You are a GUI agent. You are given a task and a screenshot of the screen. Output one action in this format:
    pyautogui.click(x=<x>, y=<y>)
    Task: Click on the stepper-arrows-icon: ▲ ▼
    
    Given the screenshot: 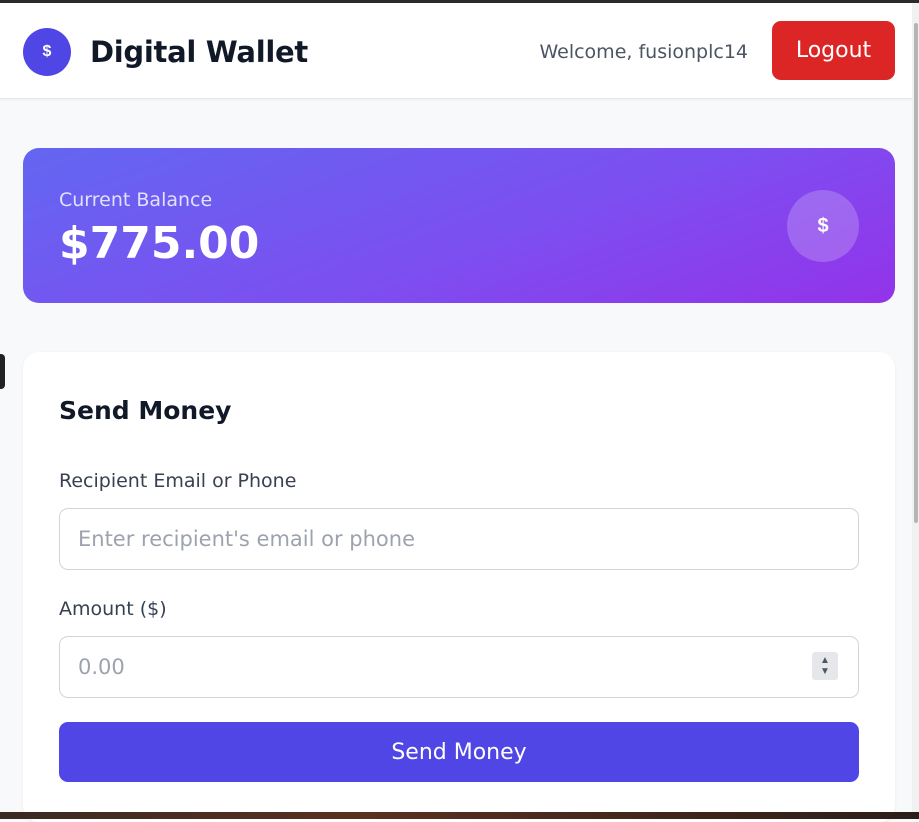 What is the action you would take?
    pyautogui.click(x=825, y=666)
    